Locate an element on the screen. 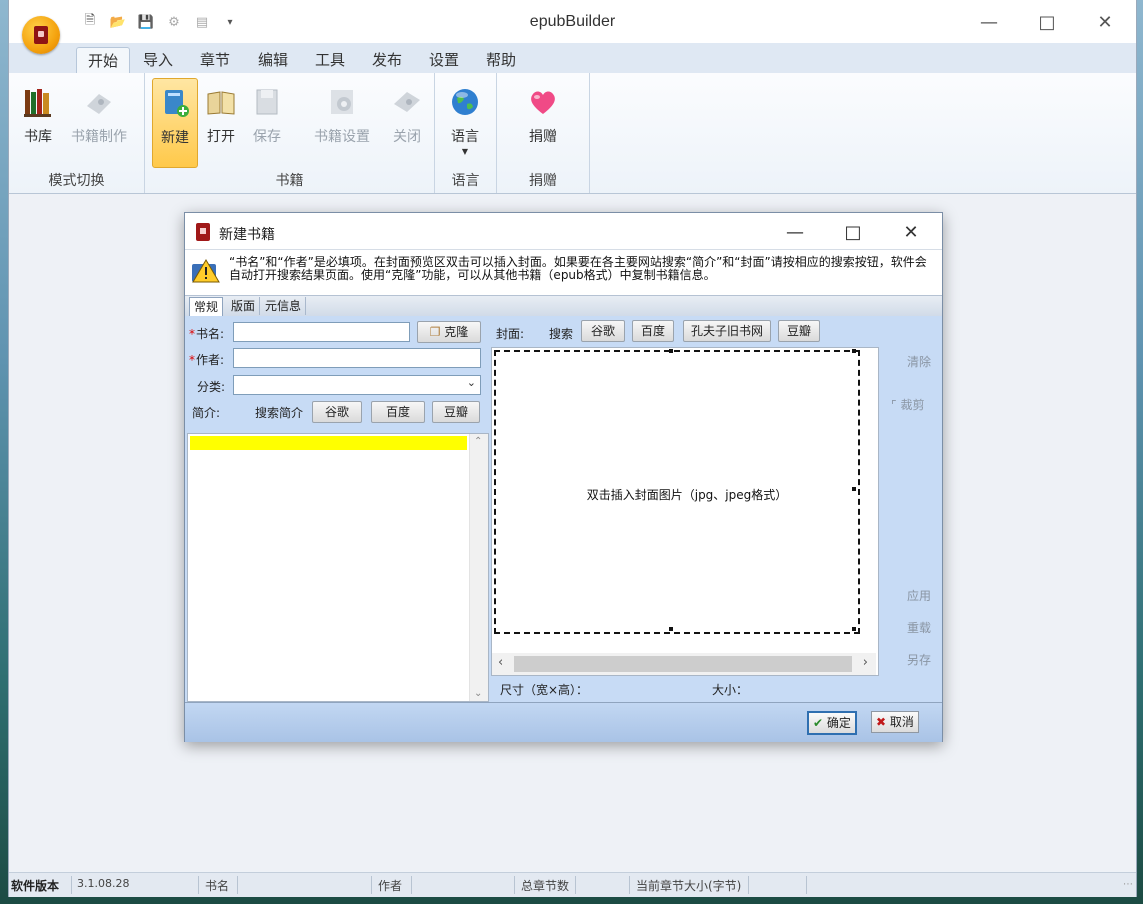 The width and height of the screenshot is (1143, 904). language-button: 语言 ▼ is located at coordinates (465, 122).